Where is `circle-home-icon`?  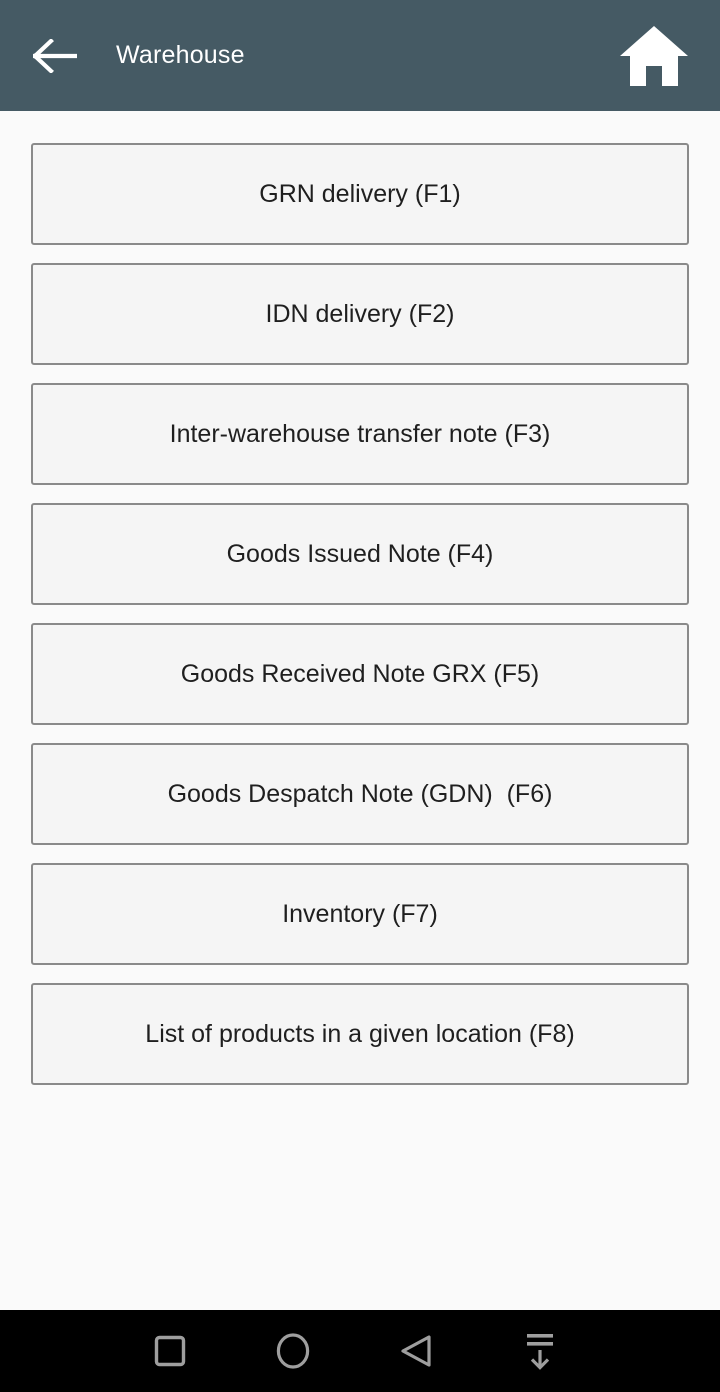 circle-home-icon is located at coordinates (293, 1351).